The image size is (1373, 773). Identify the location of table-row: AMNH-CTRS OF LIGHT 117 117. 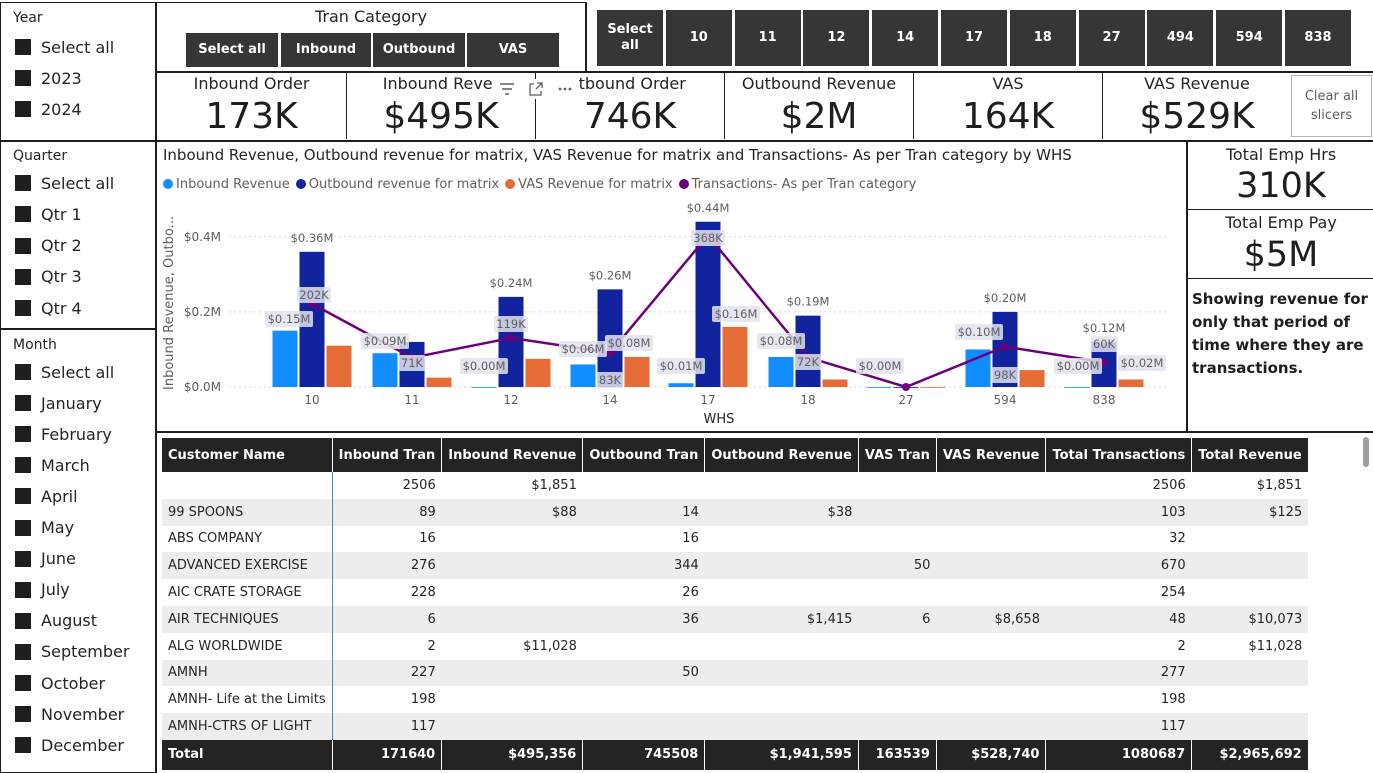
(735, 726).